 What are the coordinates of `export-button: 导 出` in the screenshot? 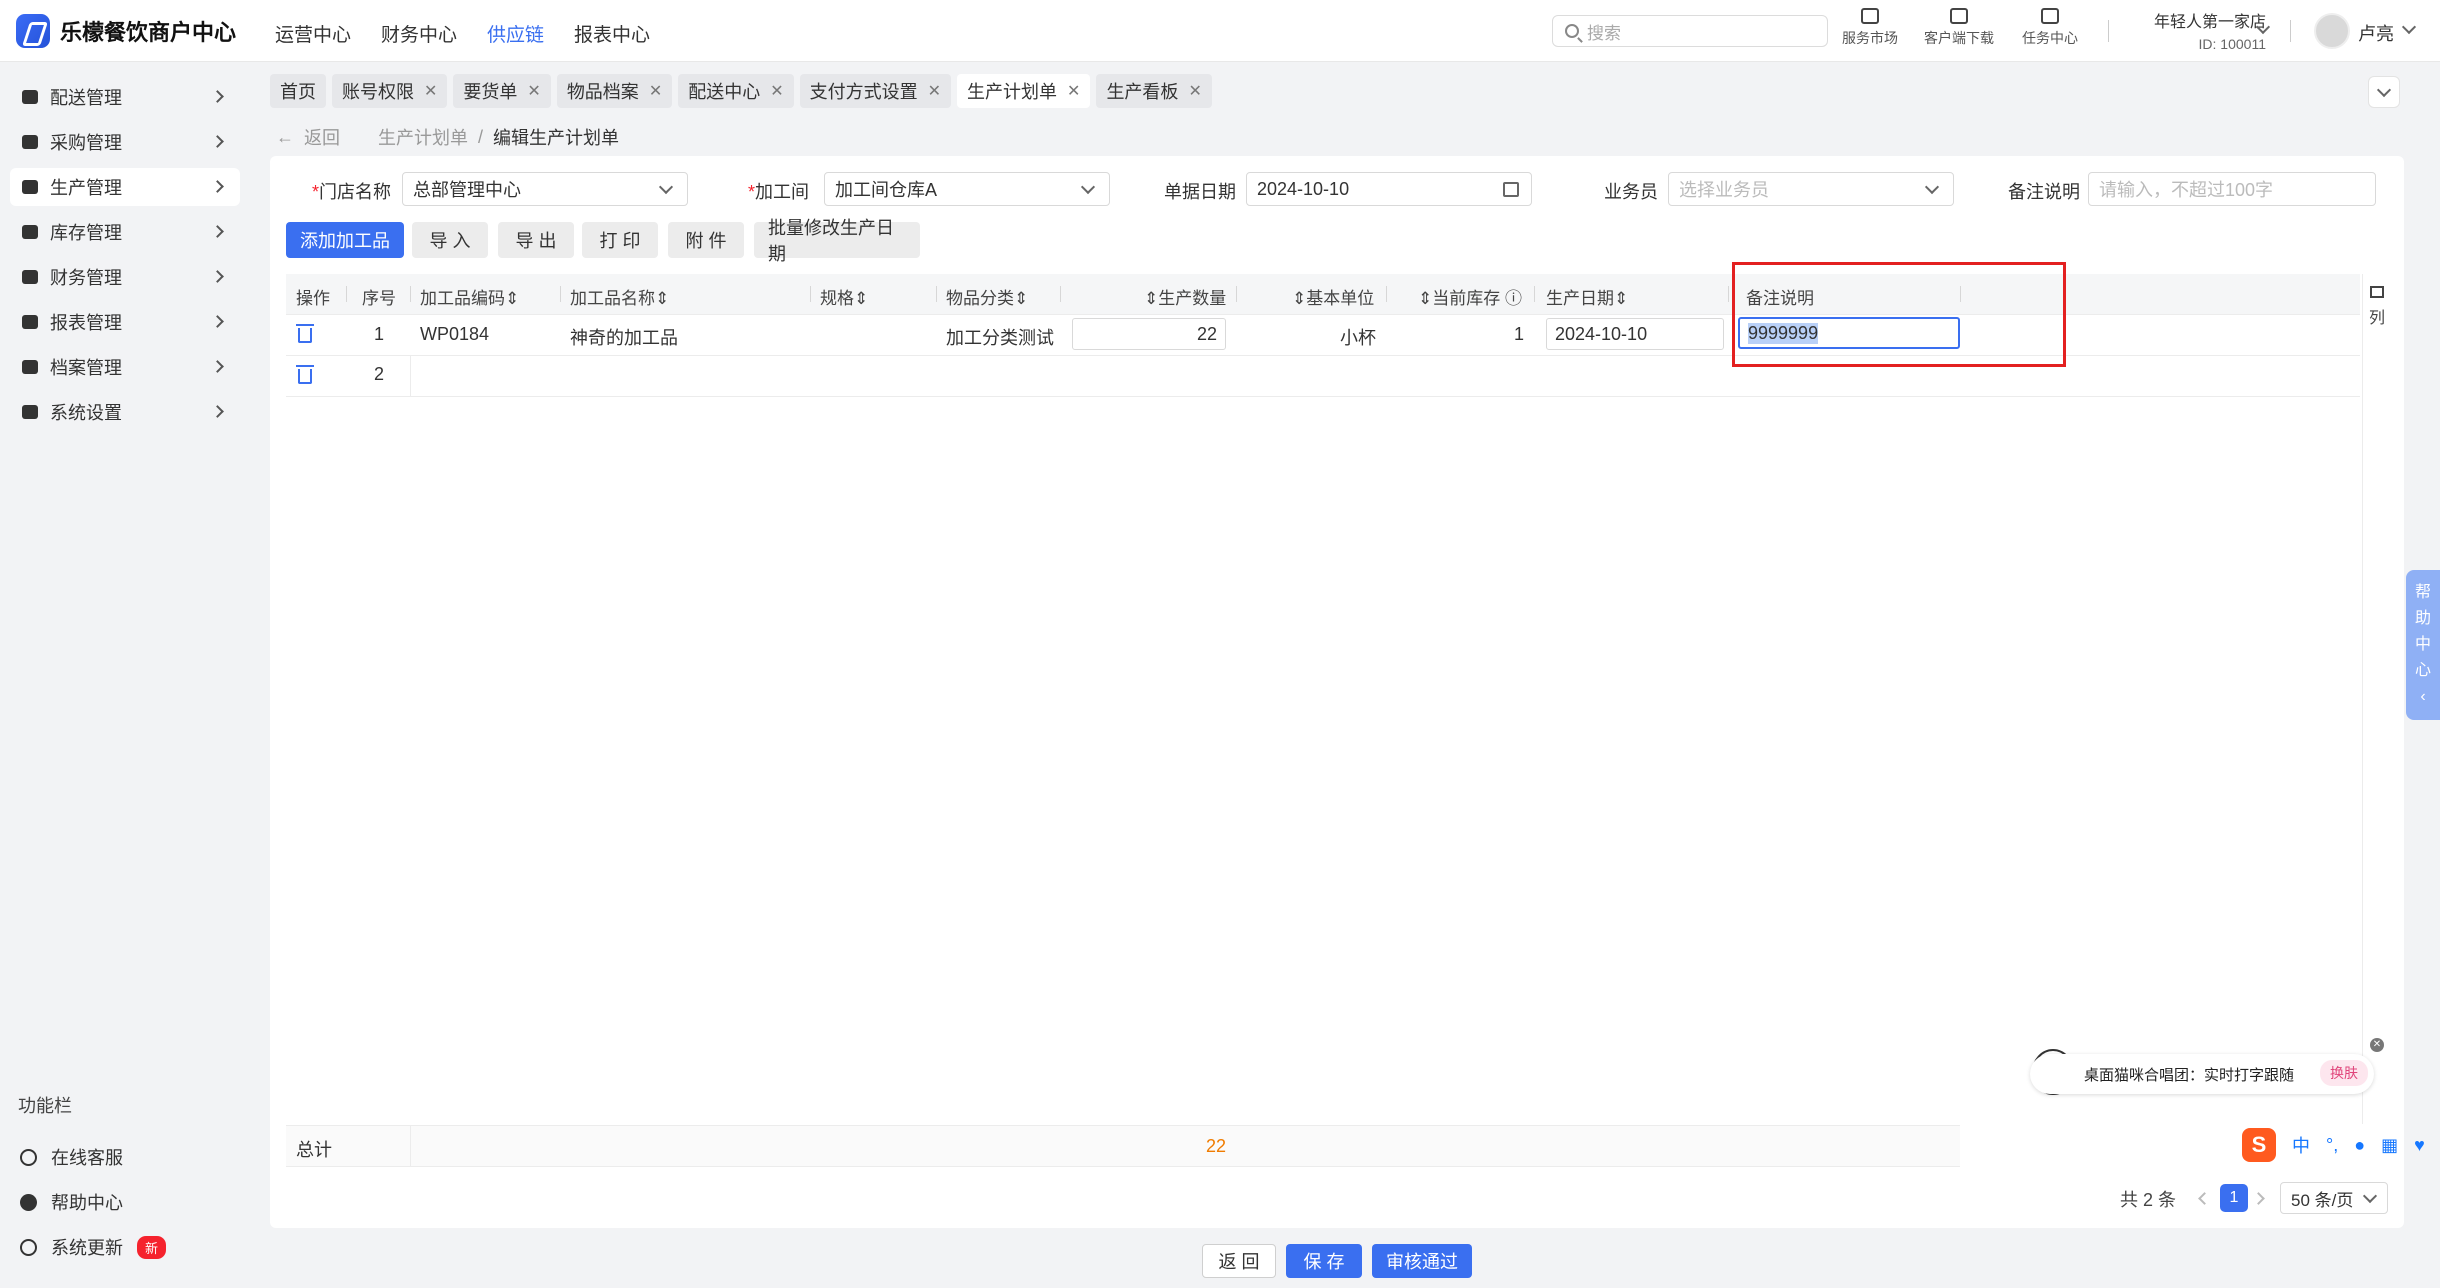 It's located at (536, 240).